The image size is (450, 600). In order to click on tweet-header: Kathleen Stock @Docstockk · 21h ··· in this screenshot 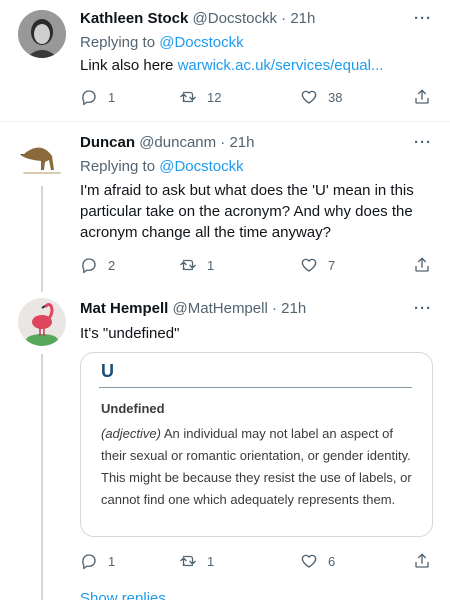, I will do `click(265, 20)`.